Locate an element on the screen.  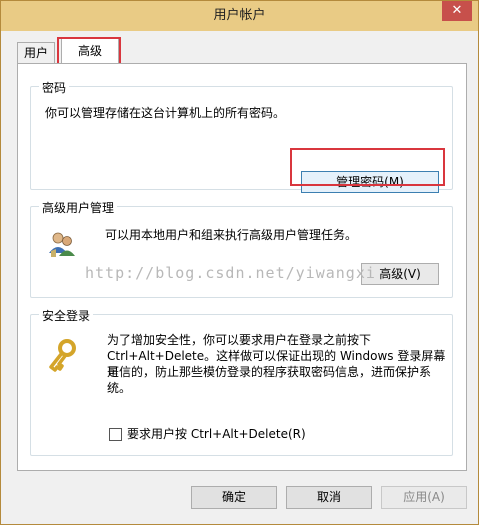
tab-users: 用户 is located at coordinates (36, 52).